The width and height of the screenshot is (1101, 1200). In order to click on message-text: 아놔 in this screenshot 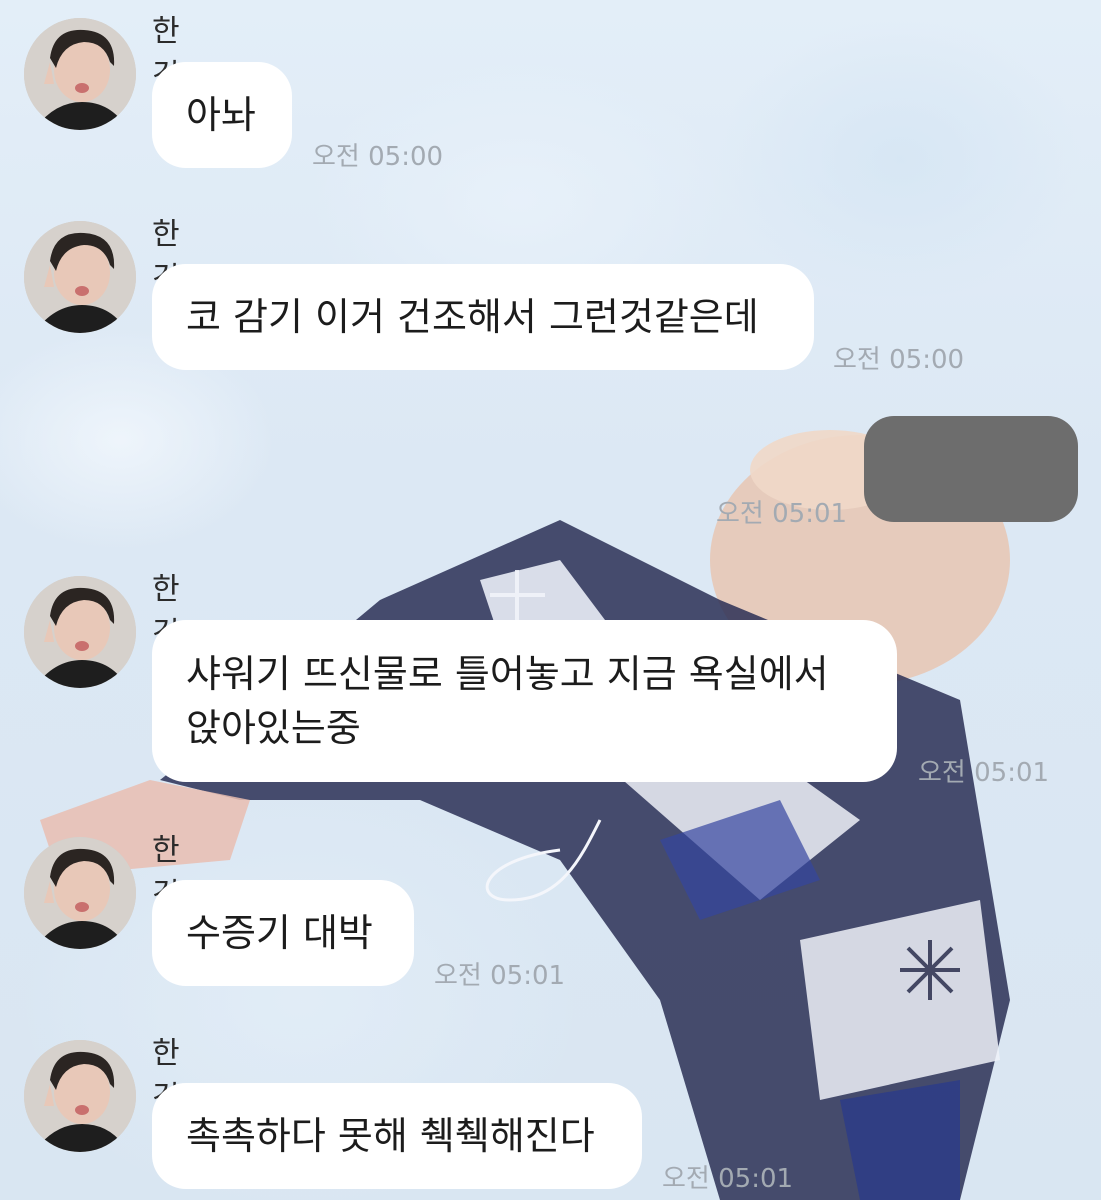, I will do `click(221, 115)`.